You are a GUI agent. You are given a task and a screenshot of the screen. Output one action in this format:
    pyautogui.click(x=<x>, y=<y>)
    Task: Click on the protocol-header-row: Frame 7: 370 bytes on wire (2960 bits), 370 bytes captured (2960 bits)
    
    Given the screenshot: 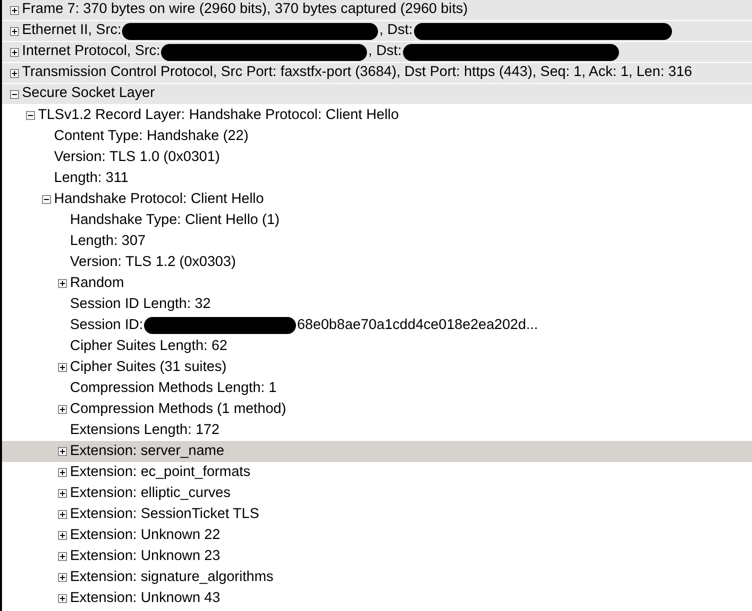 What is the action you would take?
    pyautogui.click(x=377, y=10)
    